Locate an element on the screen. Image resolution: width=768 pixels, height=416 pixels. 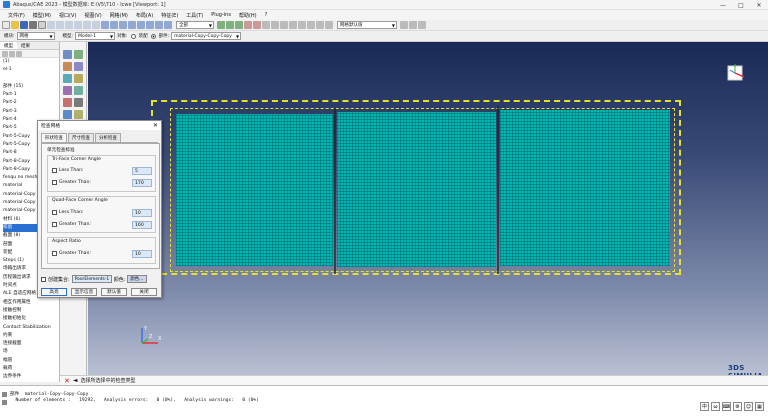
dismiss-button: 关闭 is located at coordinates (144, 292).